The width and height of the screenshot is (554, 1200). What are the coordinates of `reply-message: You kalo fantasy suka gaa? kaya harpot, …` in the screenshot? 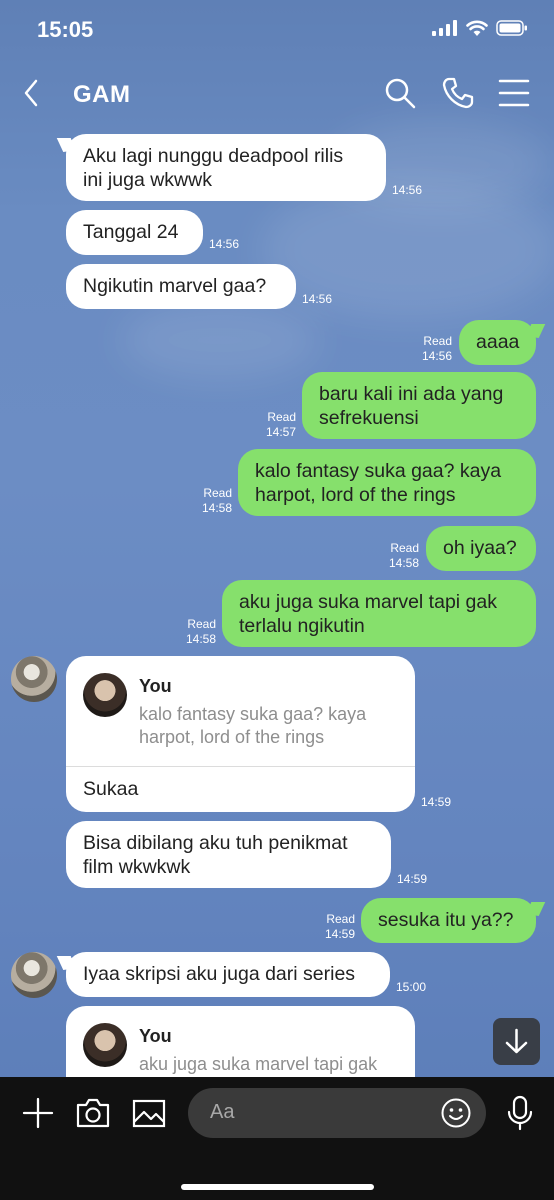 It's located at (240, 734).